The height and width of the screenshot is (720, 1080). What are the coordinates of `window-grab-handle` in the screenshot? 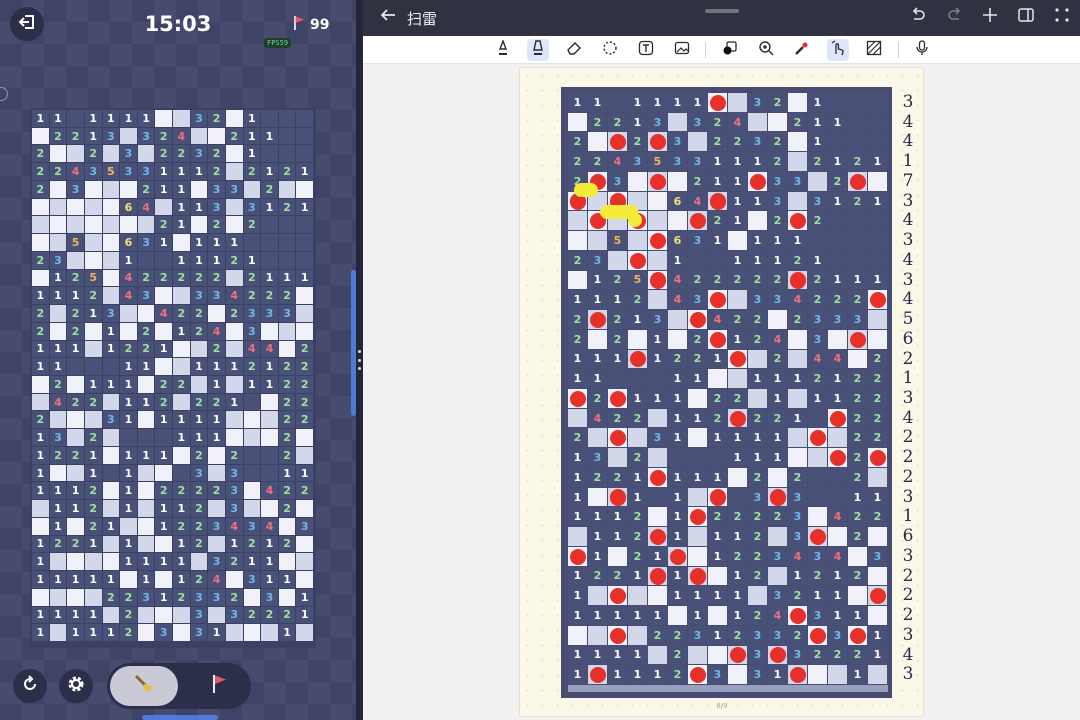 It's located at (722, 11).